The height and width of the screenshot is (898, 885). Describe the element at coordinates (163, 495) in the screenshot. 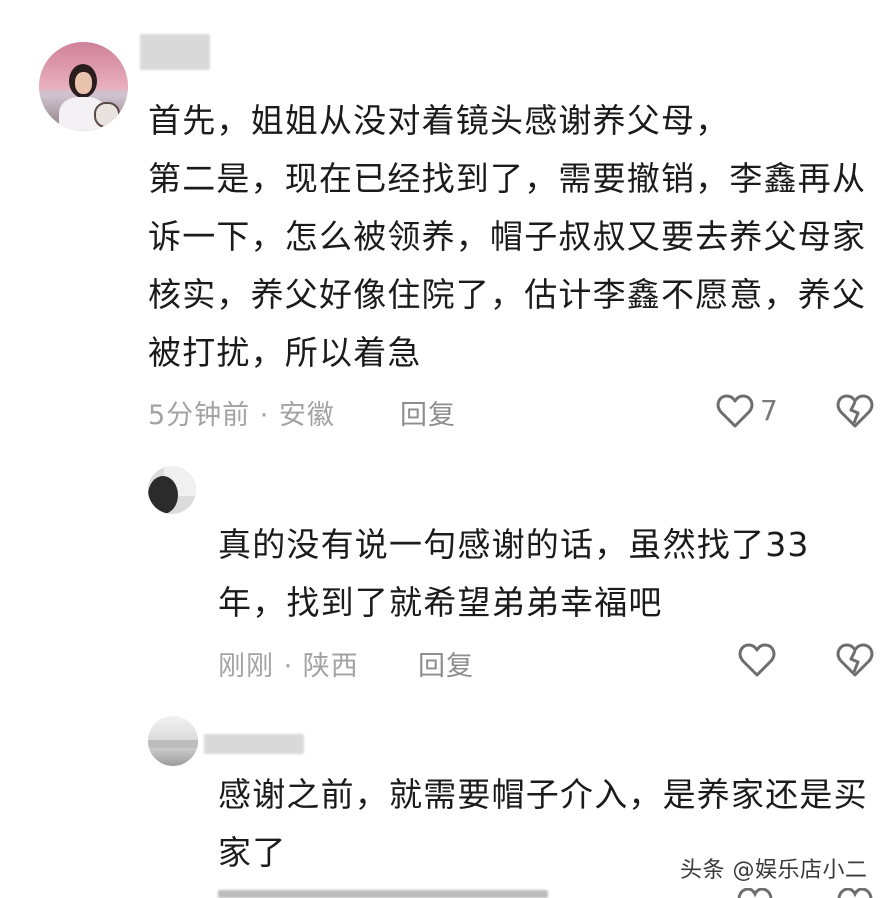

I see `avatar-figure` at that location.